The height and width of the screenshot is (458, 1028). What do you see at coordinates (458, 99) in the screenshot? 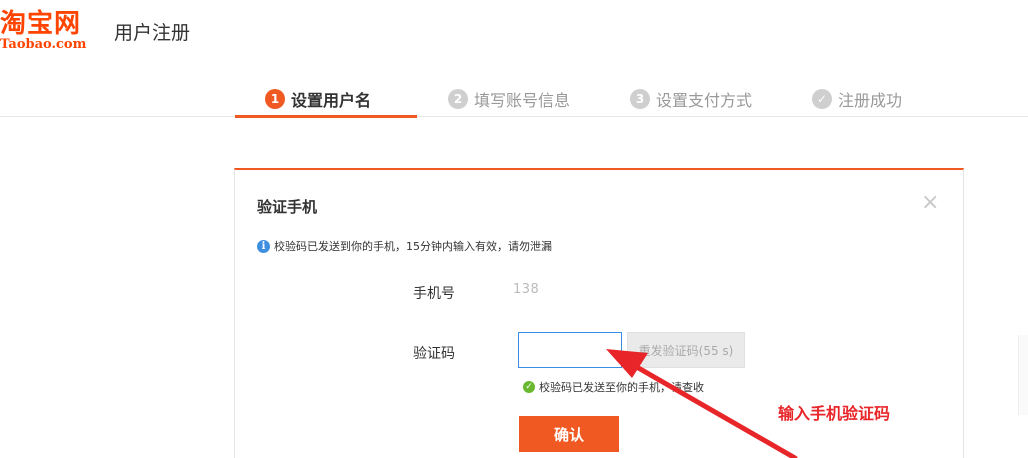
I see `step-number-2: 2` at bounding box center [458, 99].